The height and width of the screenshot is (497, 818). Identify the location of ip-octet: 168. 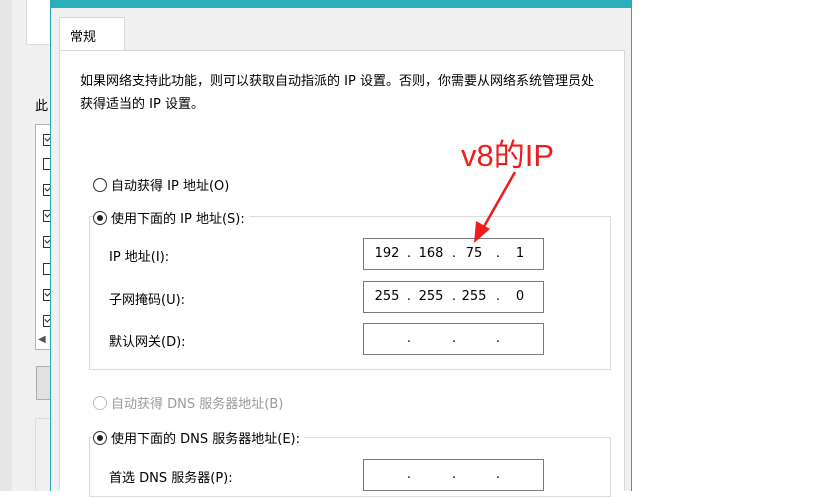
(431, 253).